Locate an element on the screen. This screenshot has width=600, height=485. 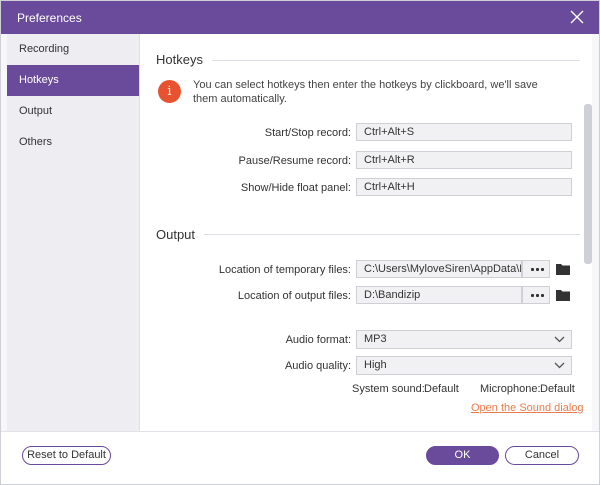
close-icon is located at coordinates (577, 17).